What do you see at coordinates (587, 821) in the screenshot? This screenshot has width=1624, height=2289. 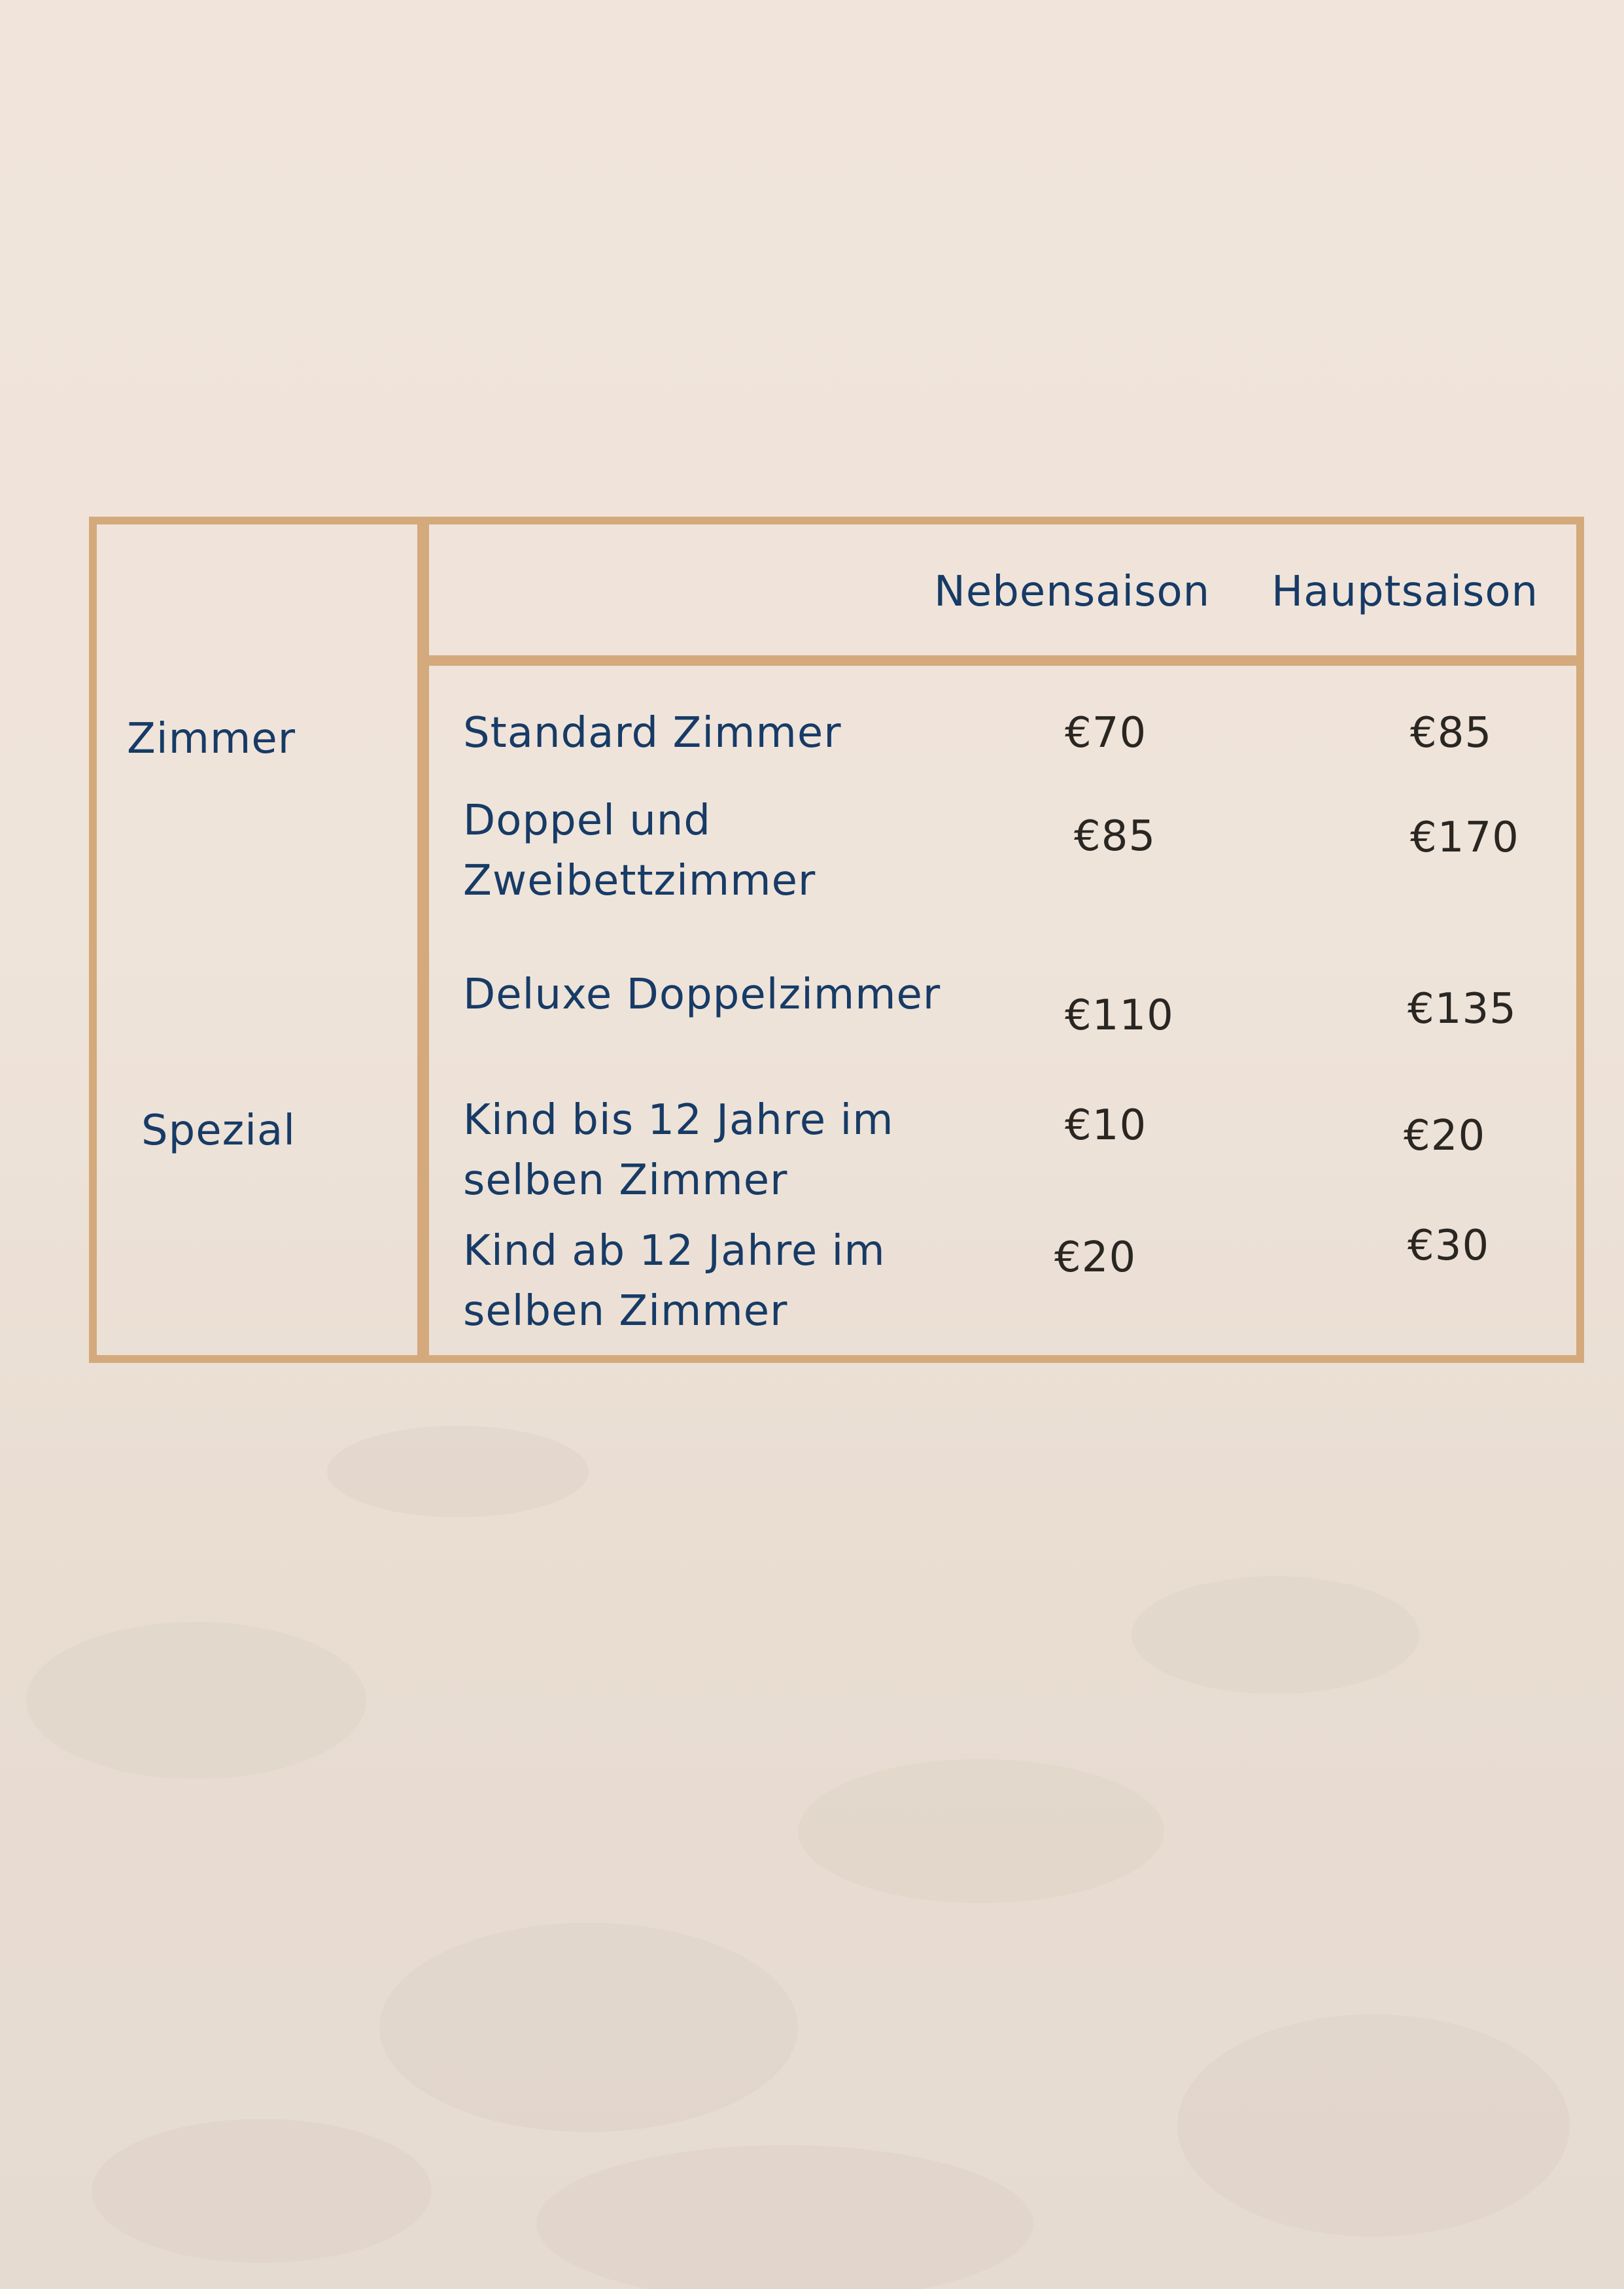 I see `row-name: Doppel und` at bounding box center [587, 821].